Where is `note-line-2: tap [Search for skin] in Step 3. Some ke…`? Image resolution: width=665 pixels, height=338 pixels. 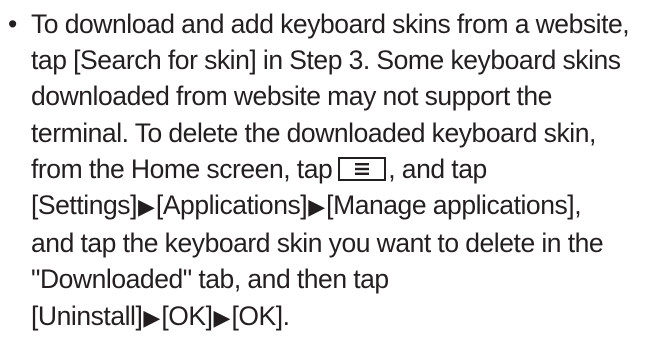 note-line-2: tap [Search for skin] in Step 3. Some ke… is located at coordinates (326, 60).